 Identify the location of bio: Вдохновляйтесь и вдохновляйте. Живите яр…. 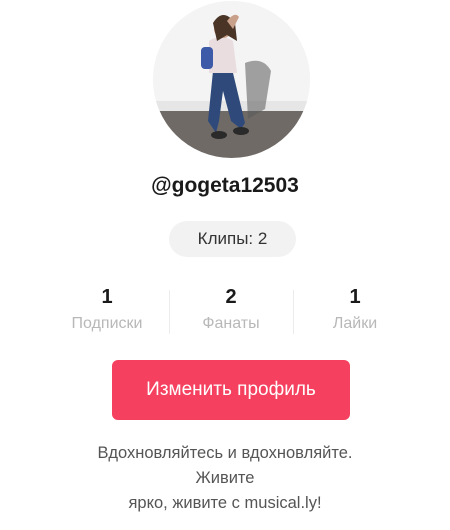
(225, 478).